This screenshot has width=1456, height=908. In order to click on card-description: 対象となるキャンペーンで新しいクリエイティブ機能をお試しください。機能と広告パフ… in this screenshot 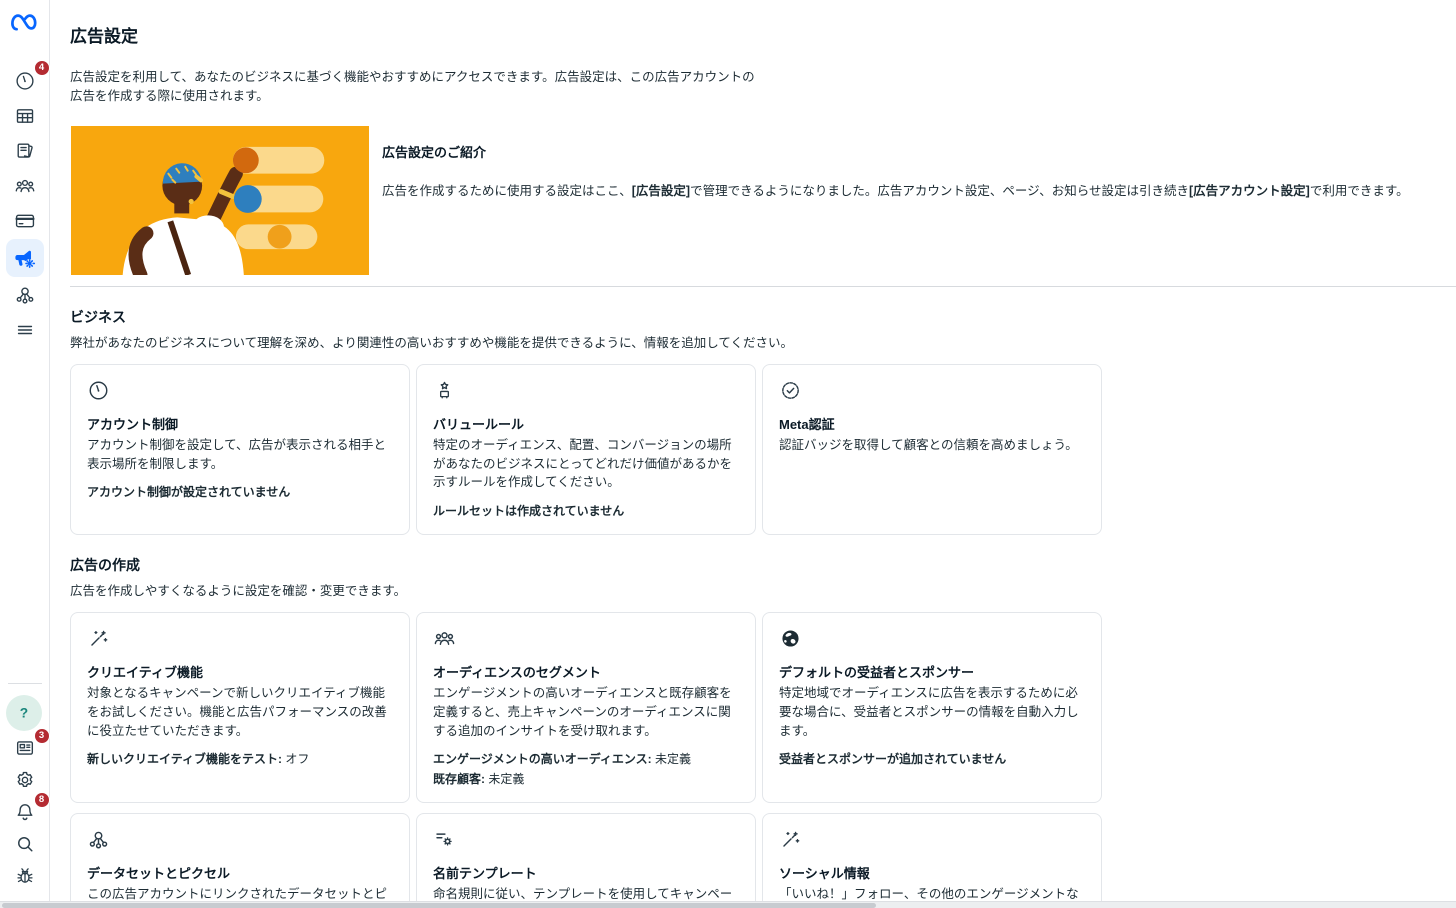, I will do `click(237, 712)`.